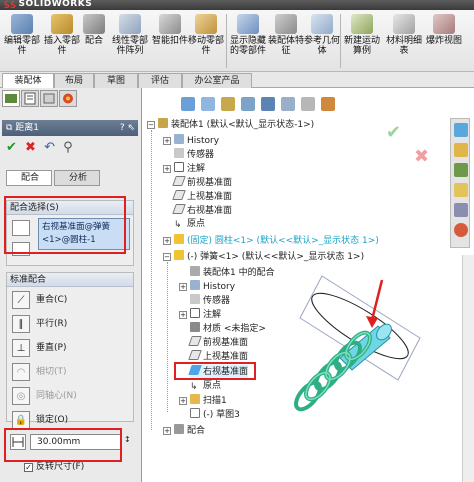  I want to click on new-motion-study-button: 新建运动算例, so click(362, 41).